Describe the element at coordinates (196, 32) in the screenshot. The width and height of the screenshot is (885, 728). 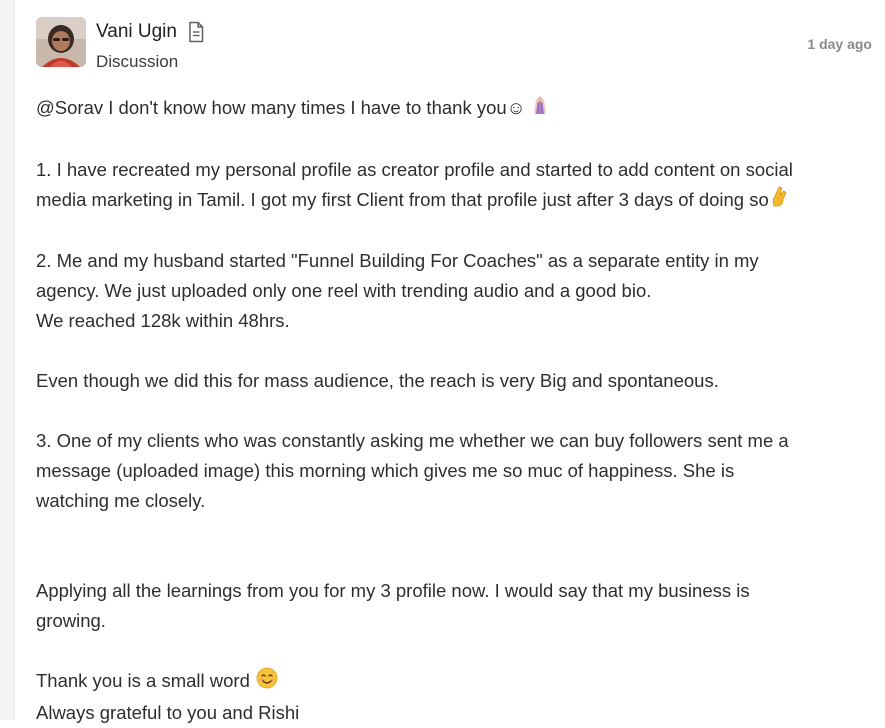
I see `document-icon` at that location.